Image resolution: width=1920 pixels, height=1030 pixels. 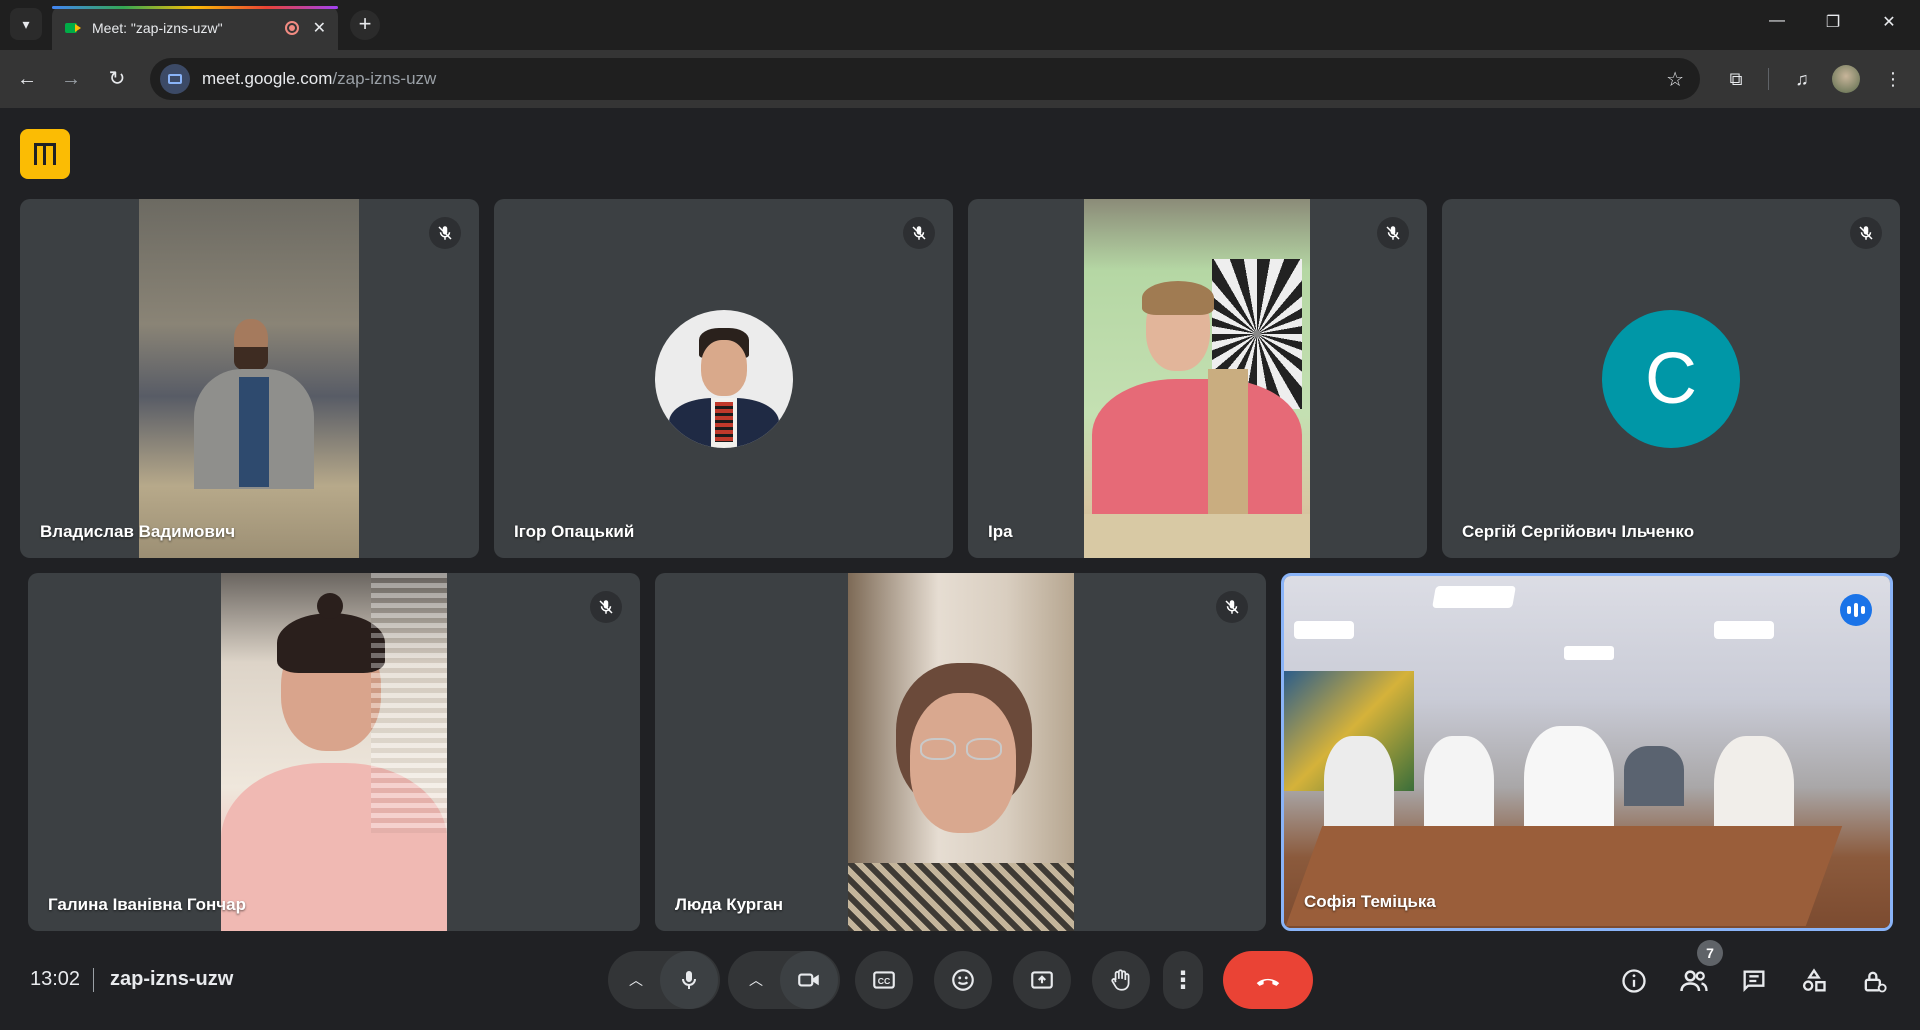 I want to click on camera-button, so click(x=809, y=980).